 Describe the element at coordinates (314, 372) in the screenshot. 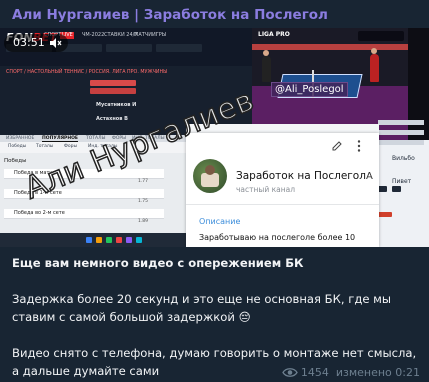

I see `view-count: 1454` at that location.